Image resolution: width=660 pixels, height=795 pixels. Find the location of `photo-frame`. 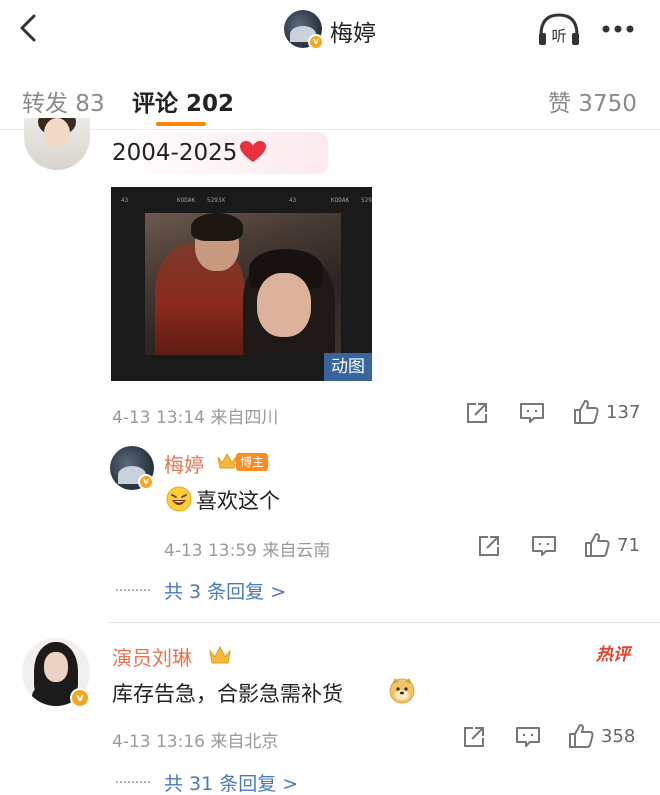

photo-frame is located at coordinates (243, 284).